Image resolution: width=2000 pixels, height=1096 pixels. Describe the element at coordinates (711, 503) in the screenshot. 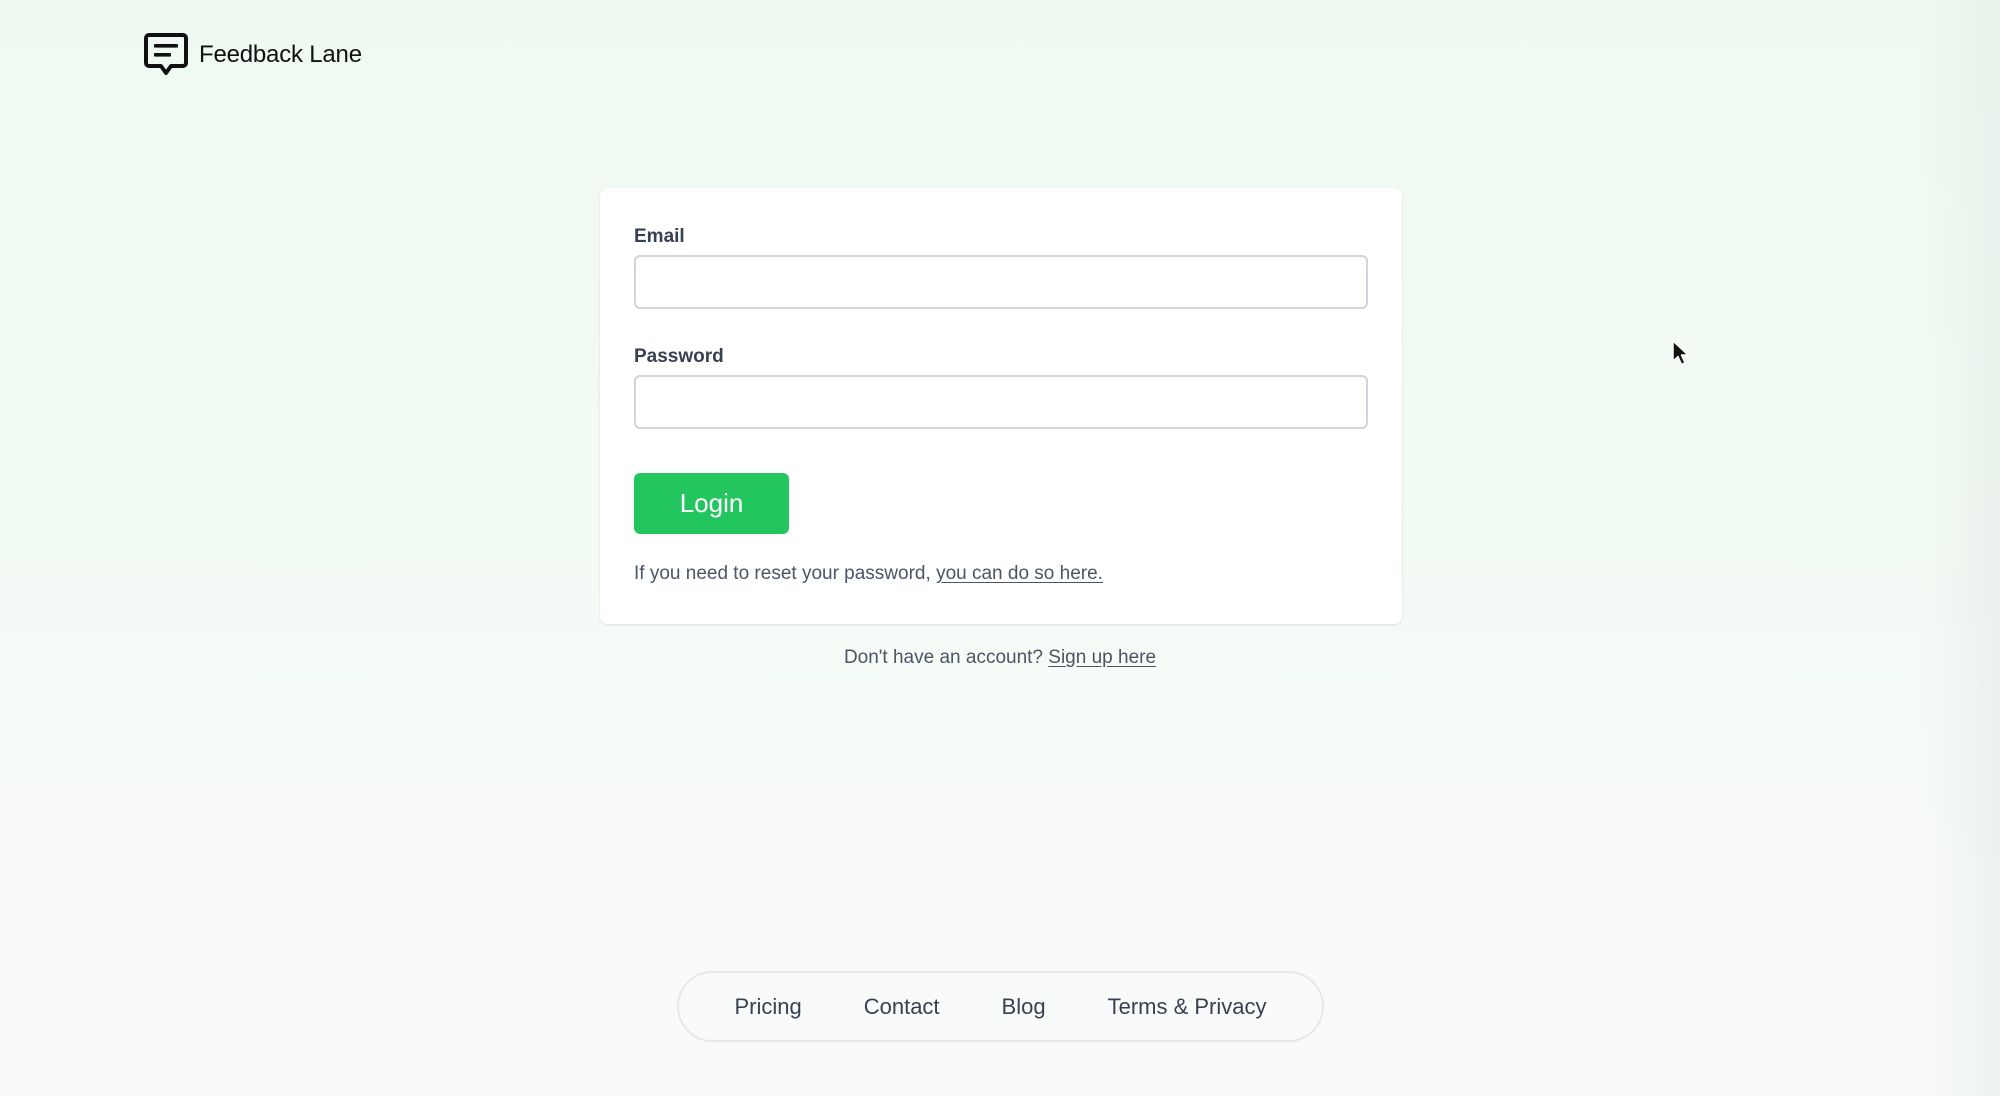

I see `login-button: Login` at that location.